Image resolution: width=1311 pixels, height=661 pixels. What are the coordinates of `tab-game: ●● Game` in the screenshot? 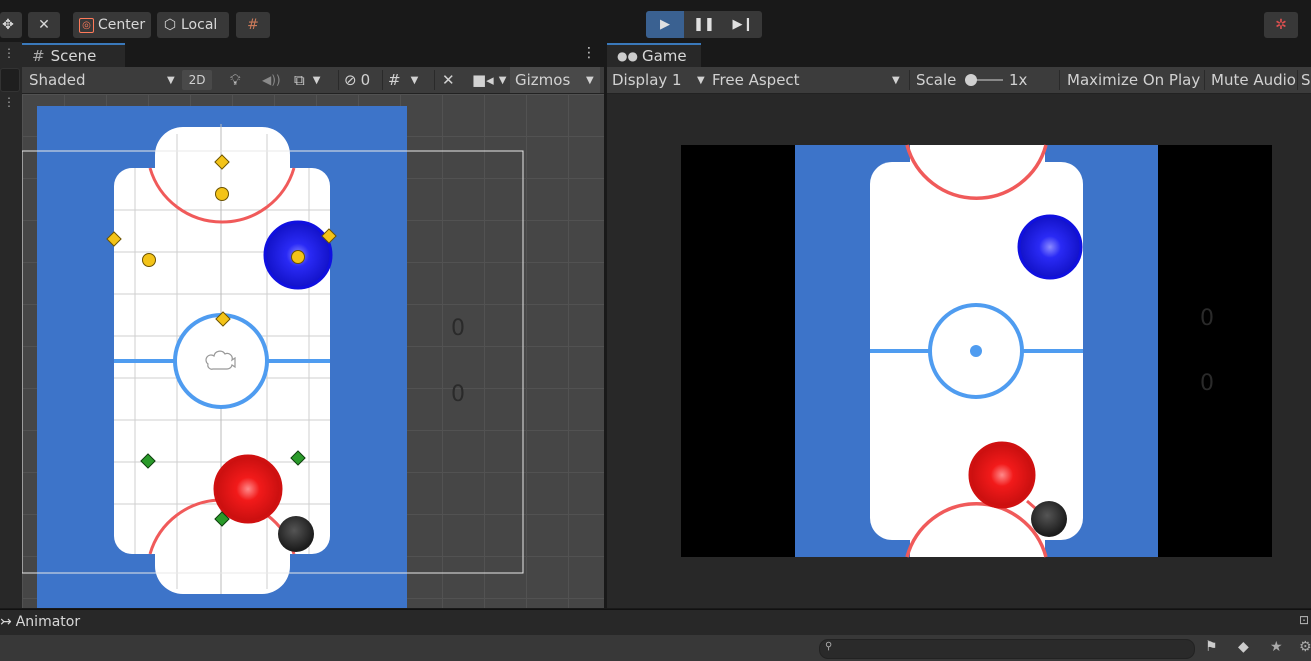 It's located at (654, 55).